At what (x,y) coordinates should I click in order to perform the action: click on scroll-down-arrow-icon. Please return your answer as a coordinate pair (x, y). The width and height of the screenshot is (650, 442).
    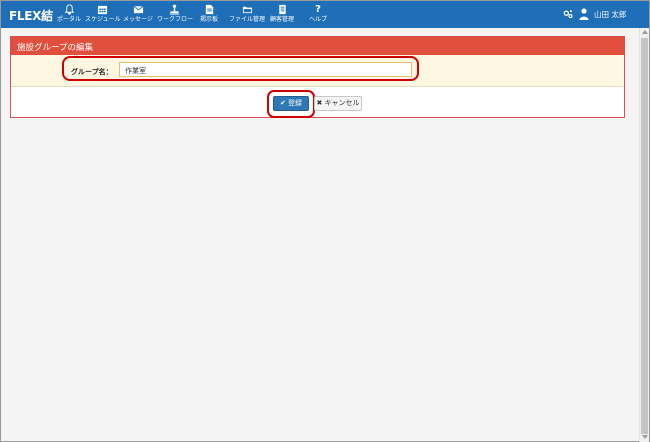
    Looking at the image, I should click on (645, 437).